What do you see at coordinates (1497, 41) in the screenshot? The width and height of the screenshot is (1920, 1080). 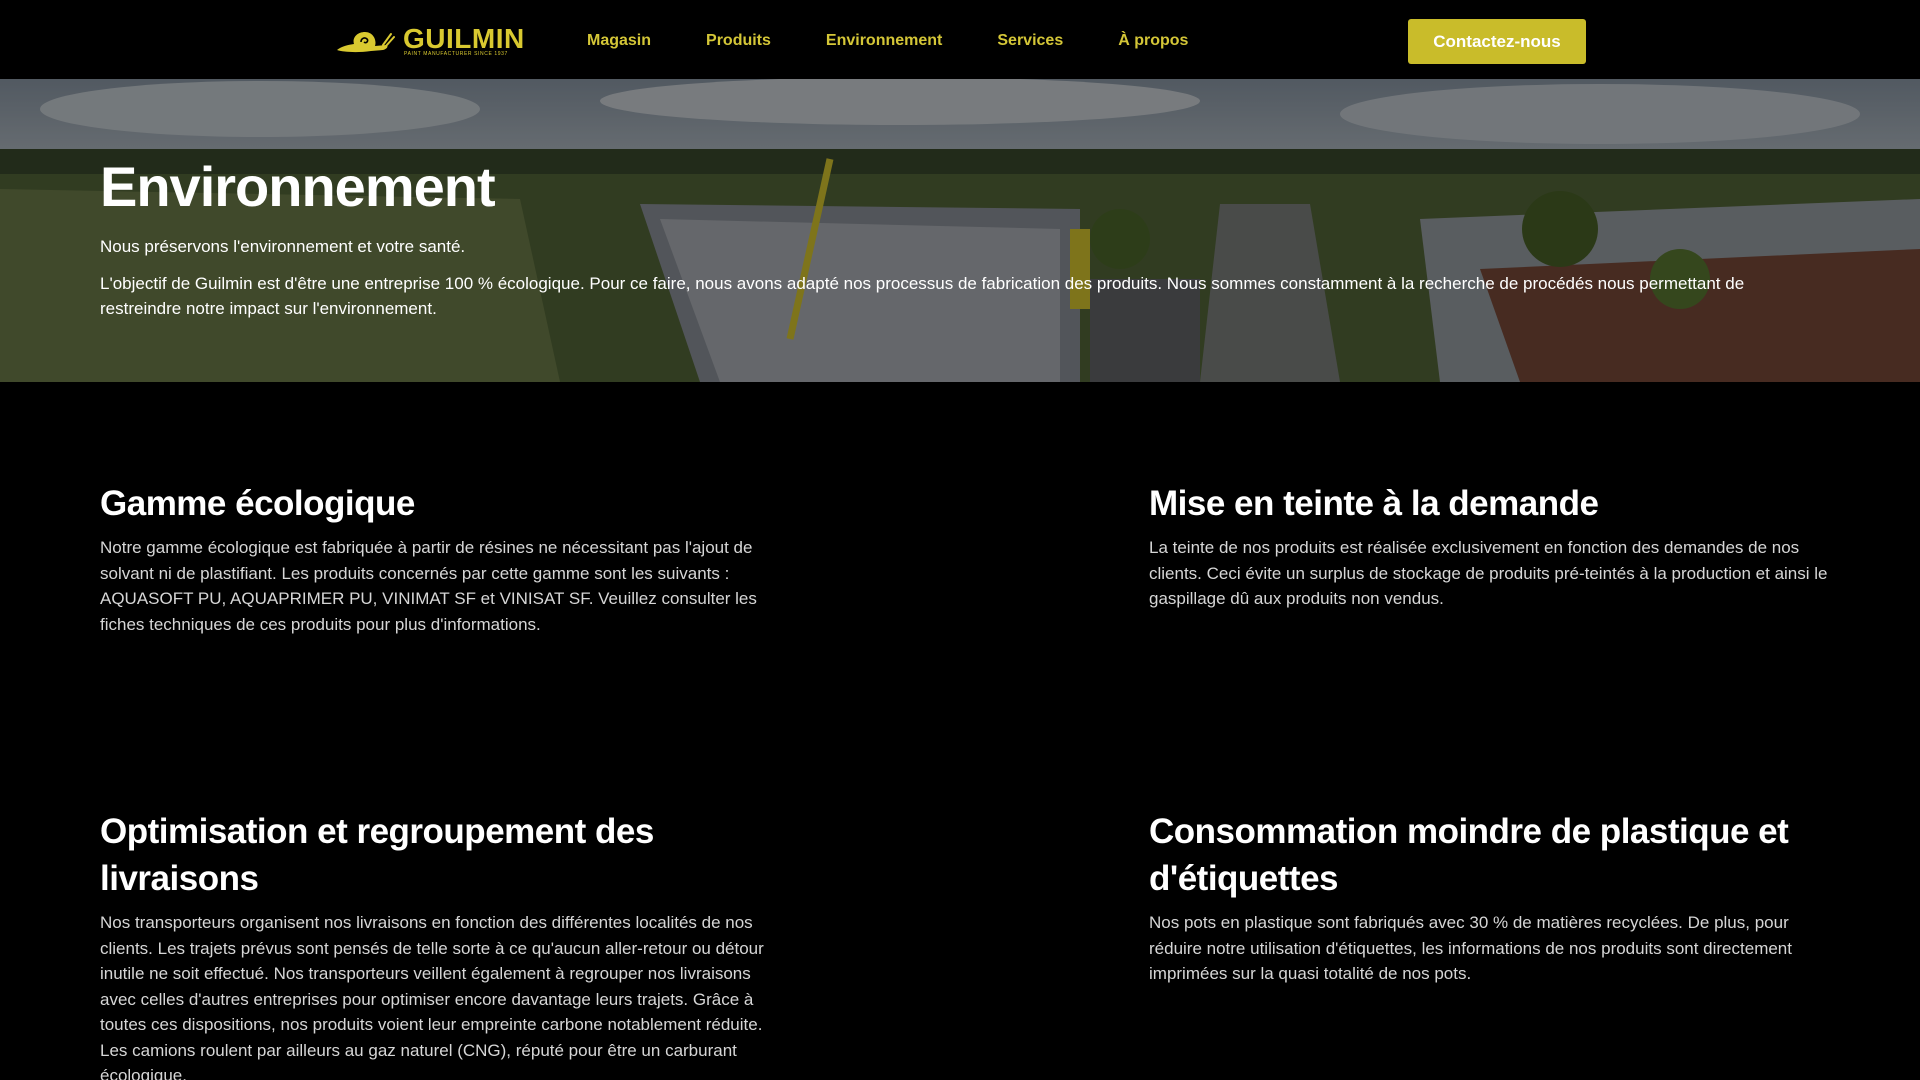 I see `contact-button: Contactez-nous` at bounding box center [1497, 41].